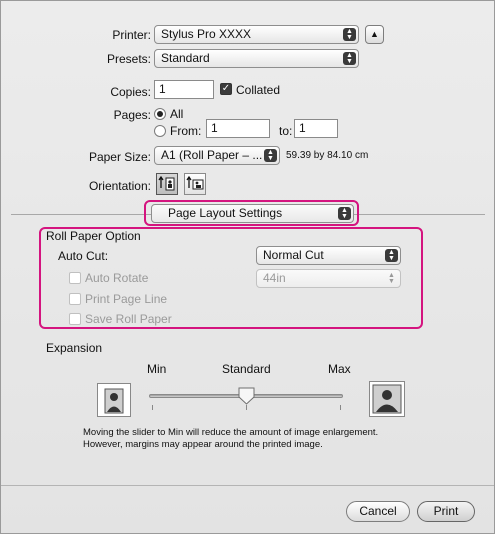 The height and width of the screenshot is (534, 495). I want to click on pages-from-label: From:, so click(186, 131).